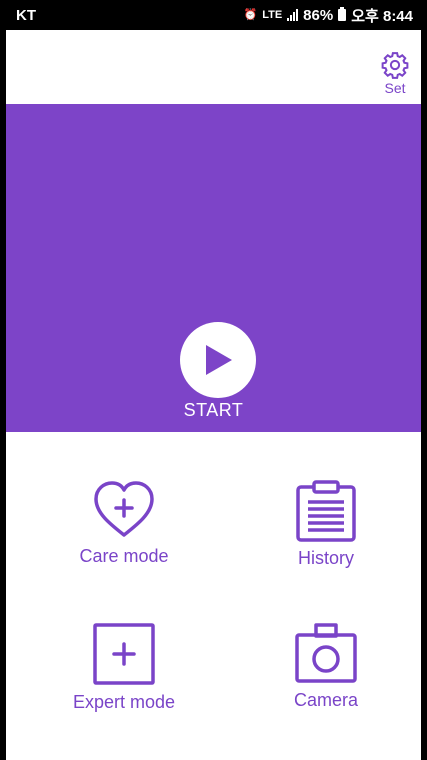 Image resolution: width=427 pixels, height=760 pixels. What do you see at coordinates (342, 14) in the screenshot?
I see `battery-icon` at bounding box center [342, 14].